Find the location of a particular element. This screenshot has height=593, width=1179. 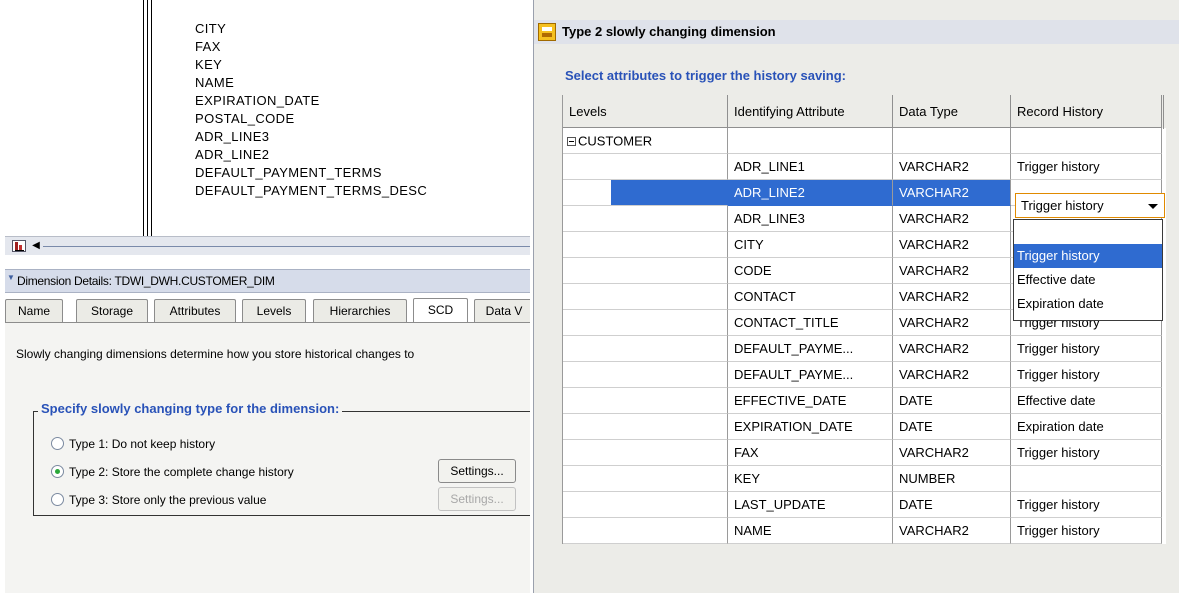

radio-type1-row: Type 1: Do not keep history is located at coordinates (133, 443).